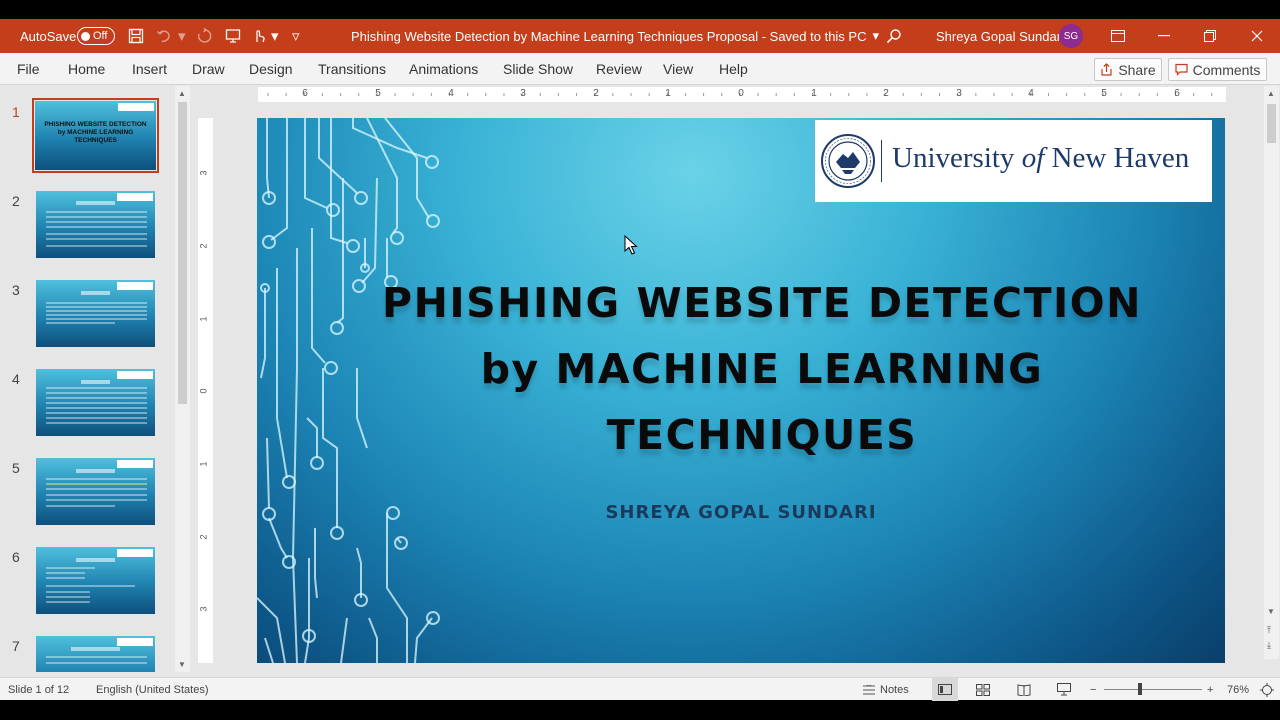 The image size is (1280, 720). I want to click on slide-thumbnail: 7, so click(87, 654).